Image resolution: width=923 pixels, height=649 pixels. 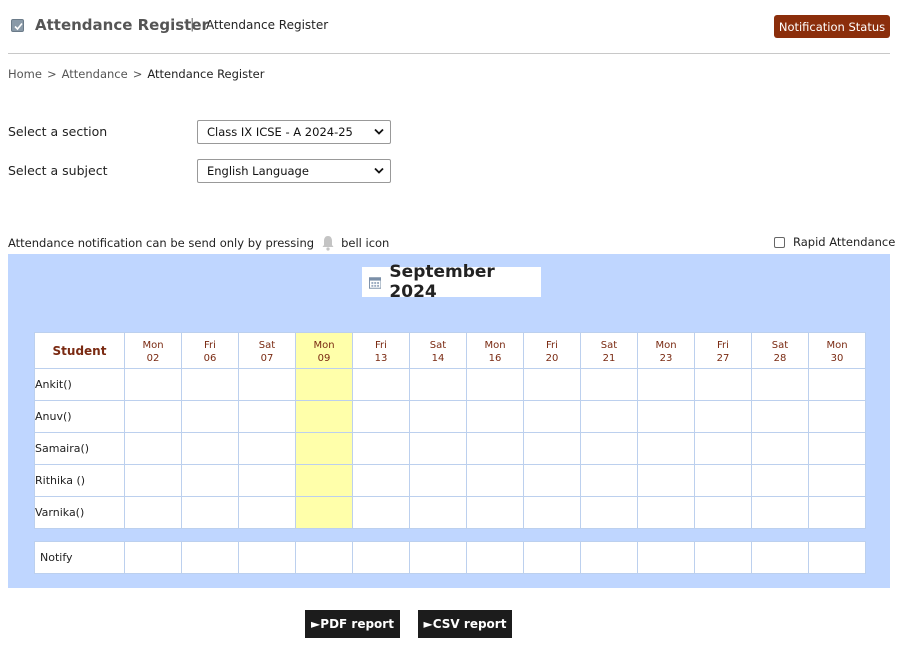 What do you see at coordinates (442, 282) in the screenshot?
I see `month-title: September 2024` at bounding box center [442, 282].